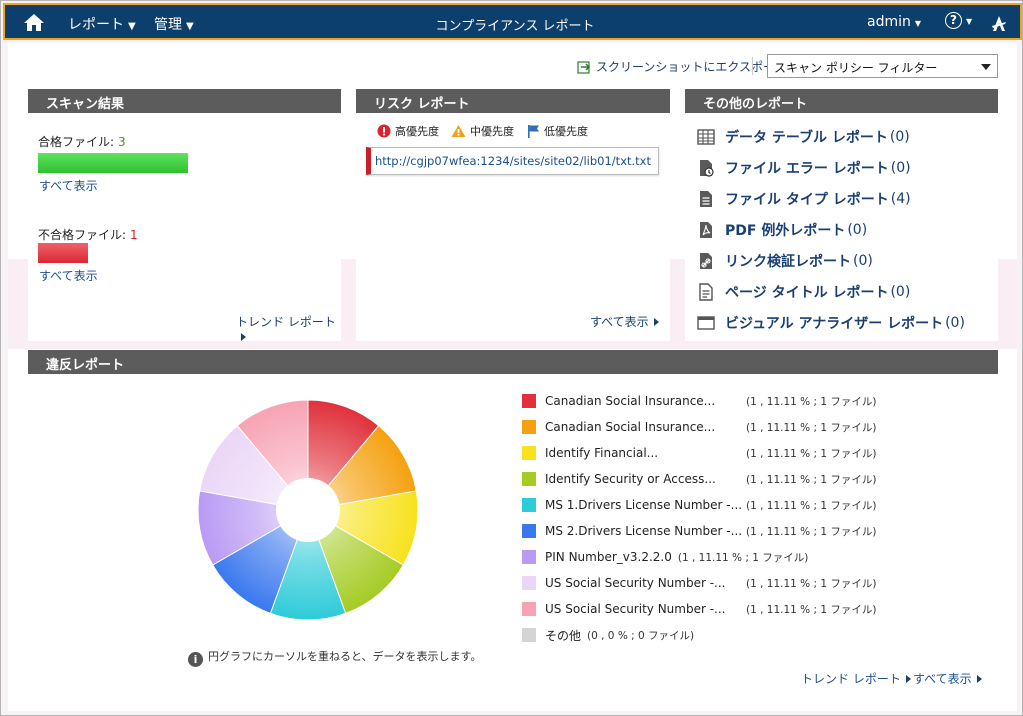 The width and height of the screenshot is (1023, 716). Describe the element at coordinates (706, 198) in the screenshot. I see `file-type-icon` at that location.